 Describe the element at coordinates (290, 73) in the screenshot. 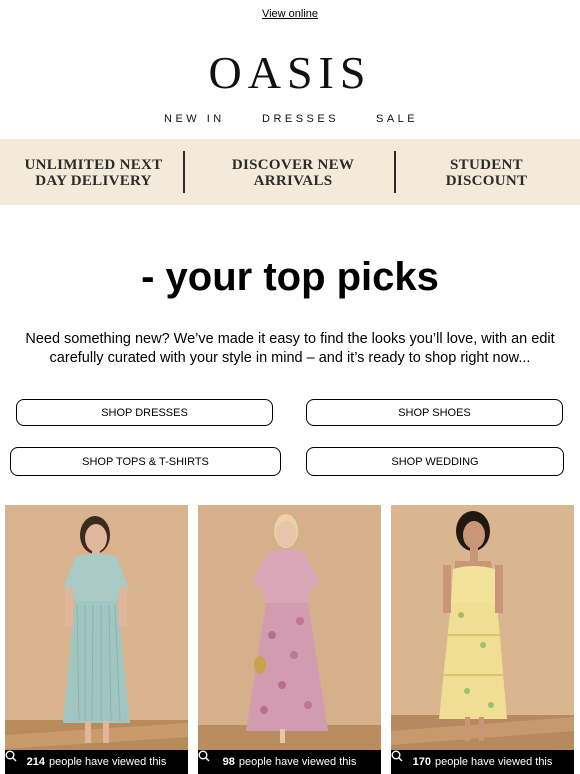

I see `brand-logo: OASIS` at that location.